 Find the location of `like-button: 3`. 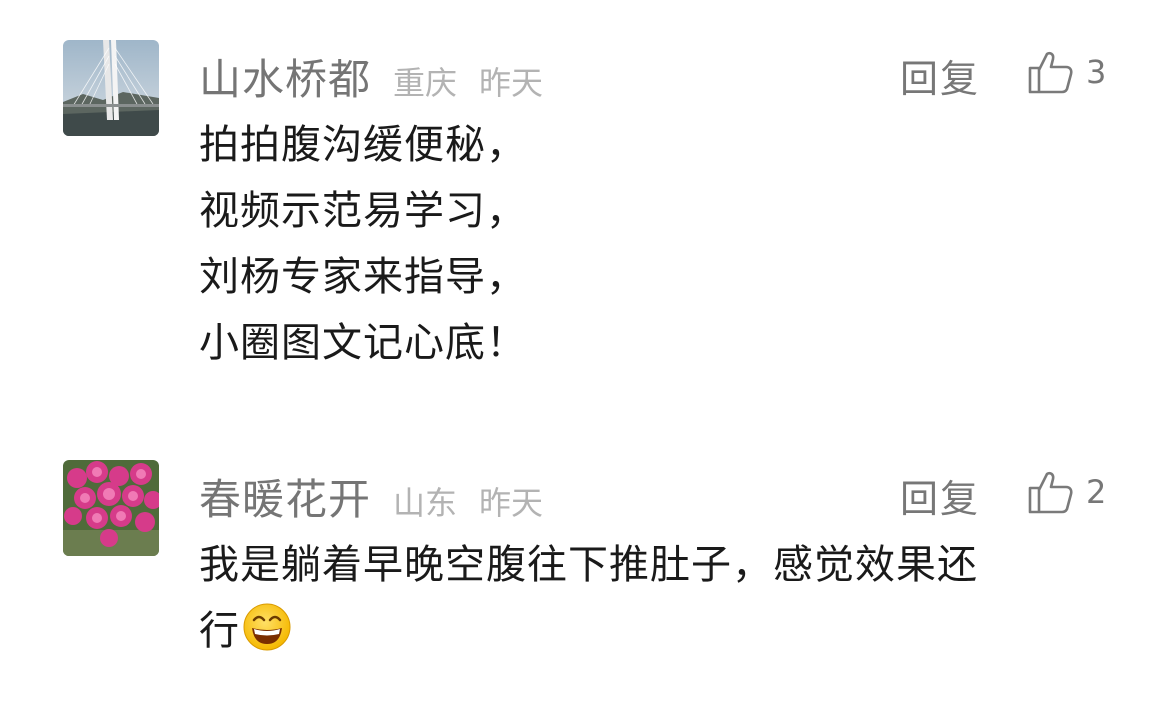

like-button: 3 is located at coordinates (1066, 72).